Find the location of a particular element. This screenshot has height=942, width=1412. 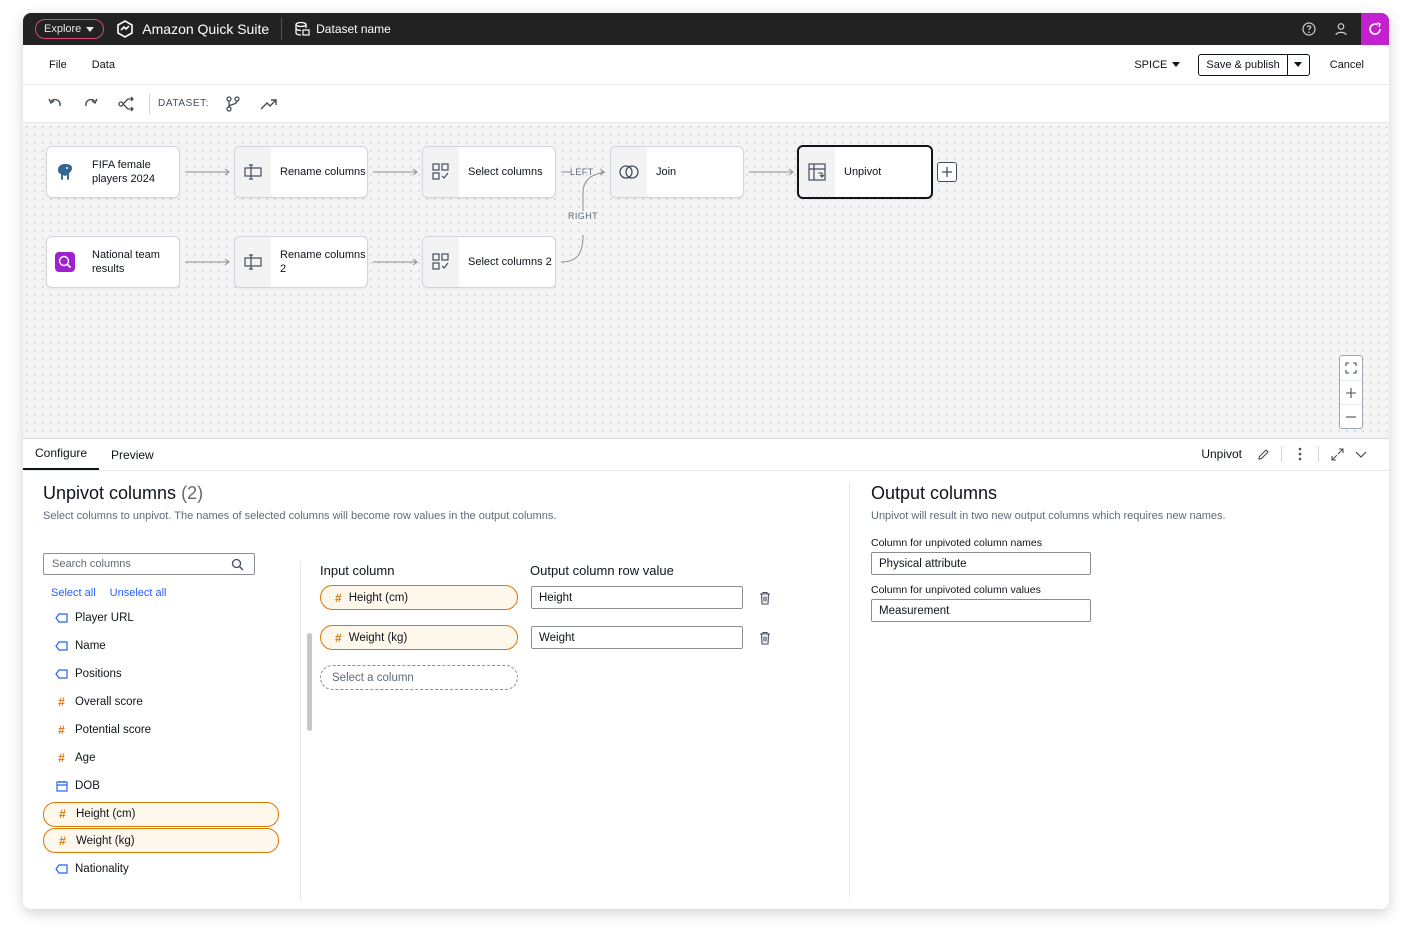

column-list-item: Name is located at coordinates (161, 646).